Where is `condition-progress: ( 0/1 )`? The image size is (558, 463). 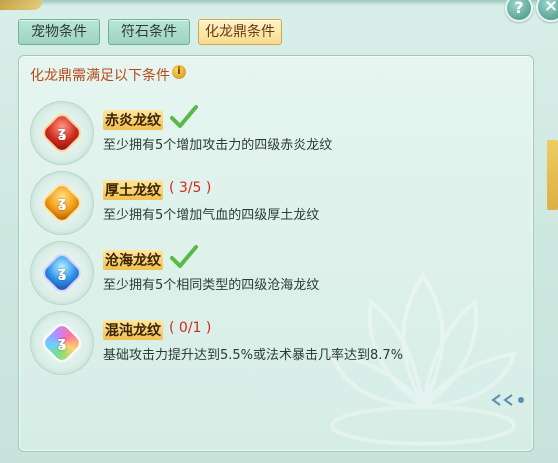 condition-progress: ( 0/1 ) is located at coordinates (190, 328).